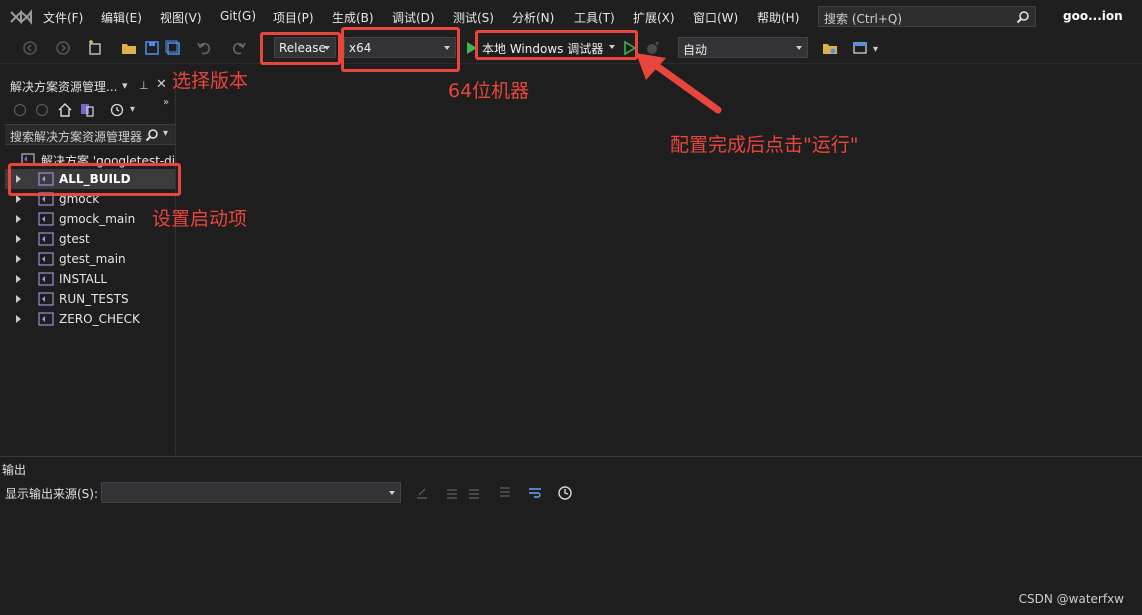 This screenshot has width=1142, height=615. Describe the element at coordinates (422, 493) in the screenshot. I see `find-message-icon` at that location.